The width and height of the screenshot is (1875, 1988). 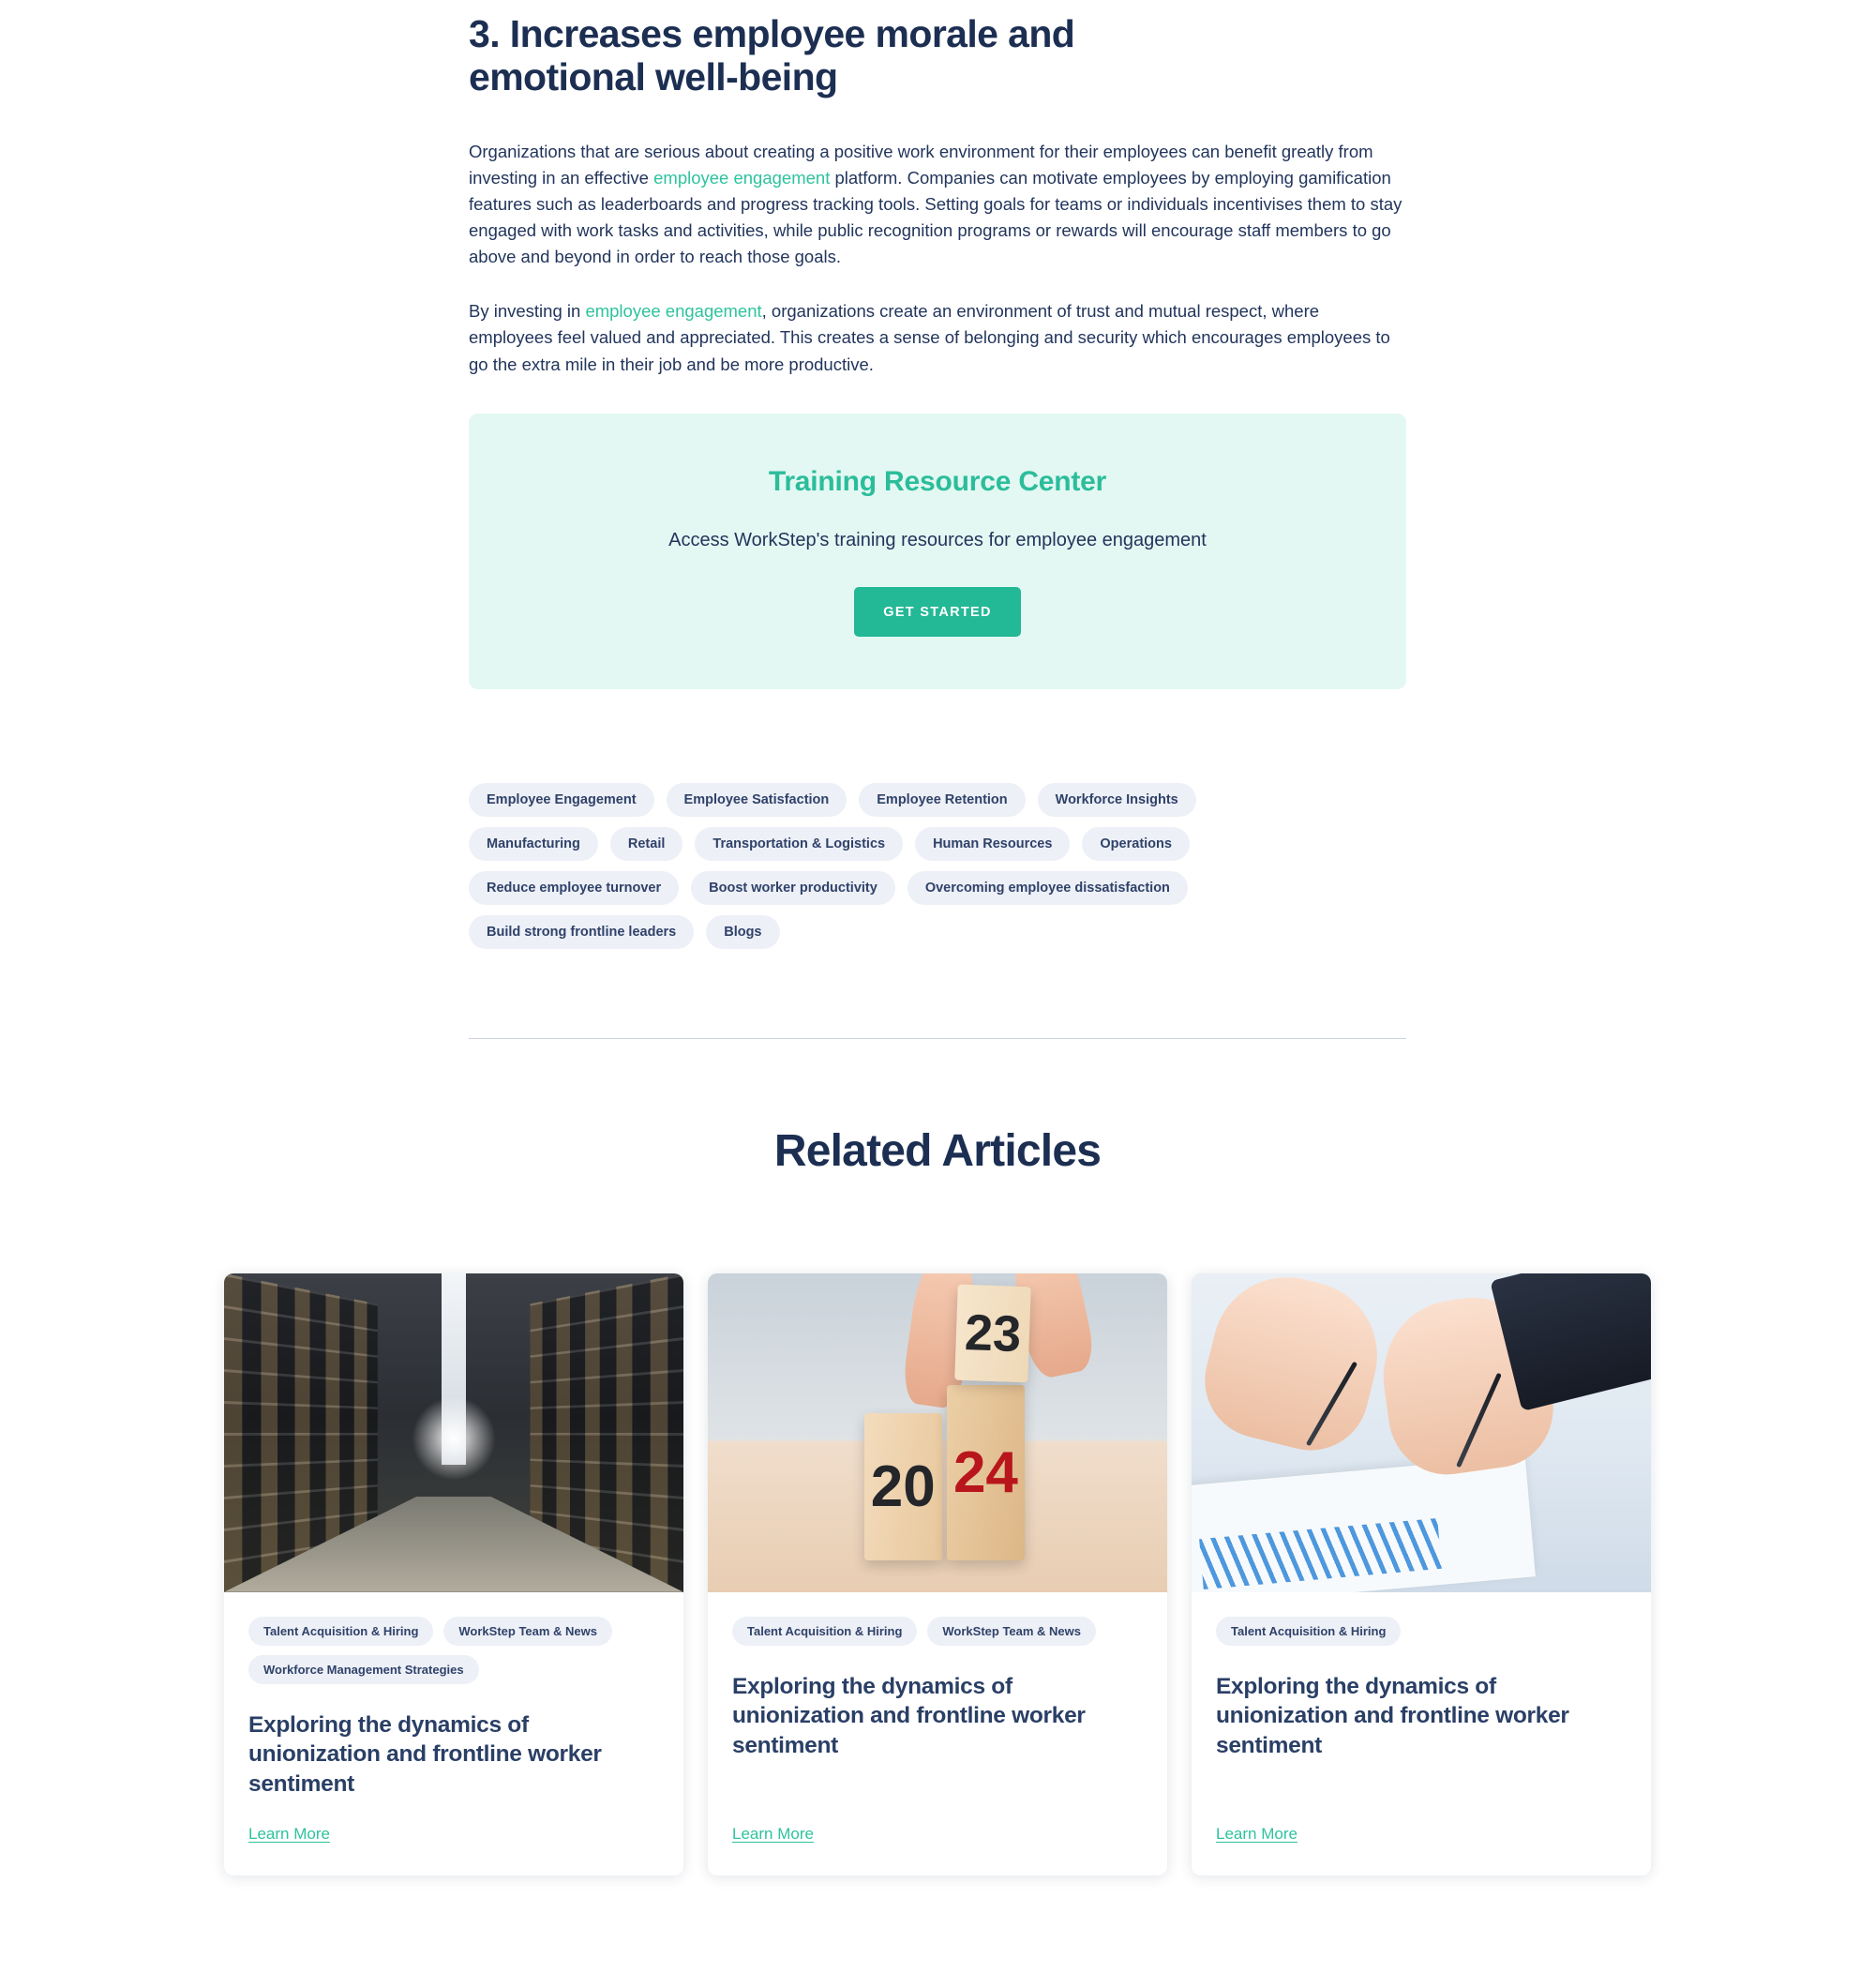 What do you see at coordinates (993, 844) in the screenshot?
I see `tag-pill: Human Resources` at bounding box center [993, 844].